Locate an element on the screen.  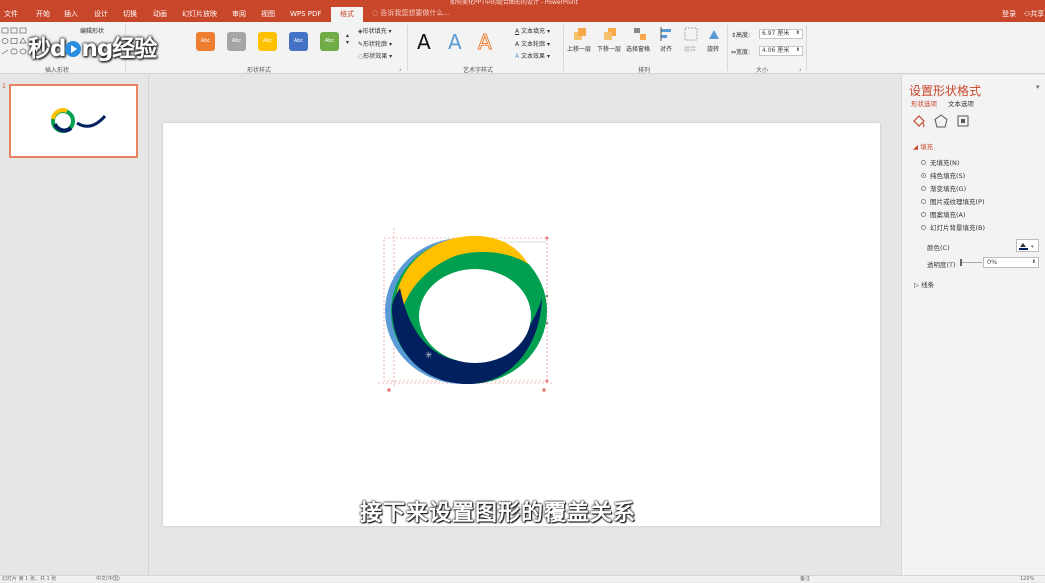
text-effects-button: A 文本效果 ▾ is located at coordinates (532, 55).